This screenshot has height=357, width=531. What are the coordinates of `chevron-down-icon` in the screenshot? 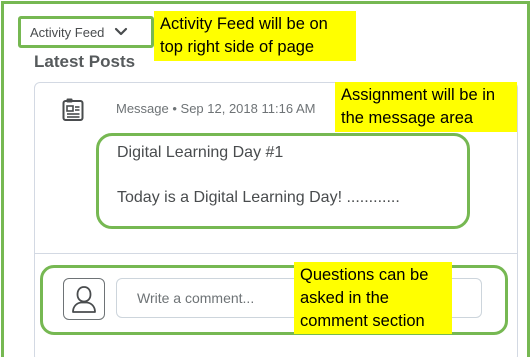 It's located at (121, 31).